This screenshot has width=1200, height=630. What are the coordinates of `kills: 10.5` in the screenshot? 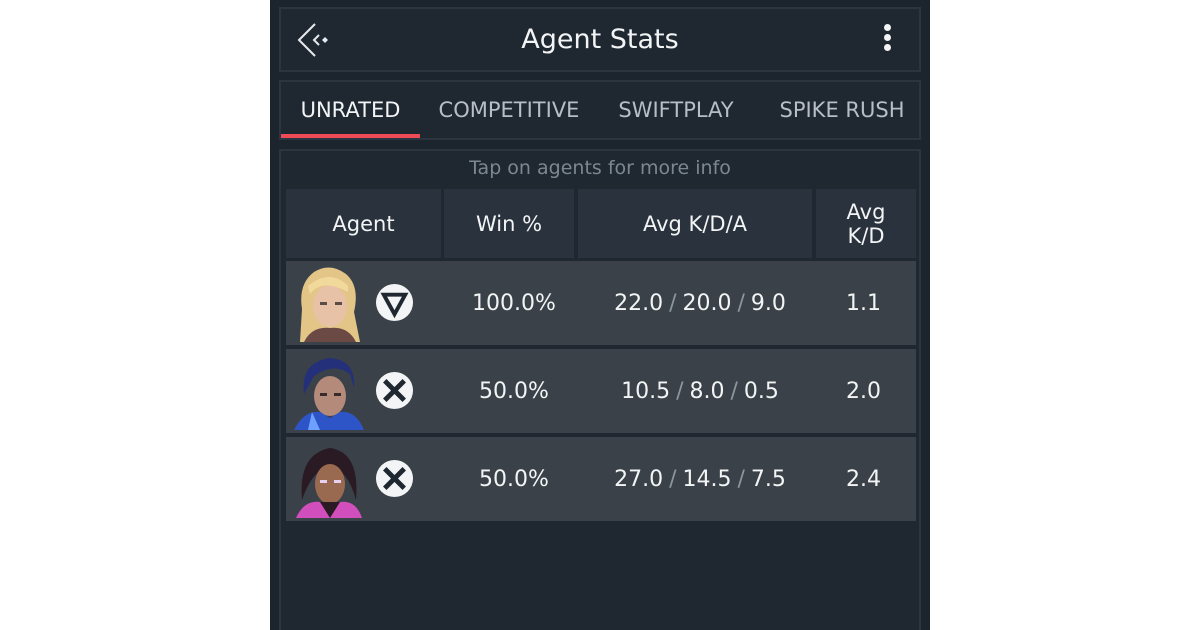 It's located at (646, 391).